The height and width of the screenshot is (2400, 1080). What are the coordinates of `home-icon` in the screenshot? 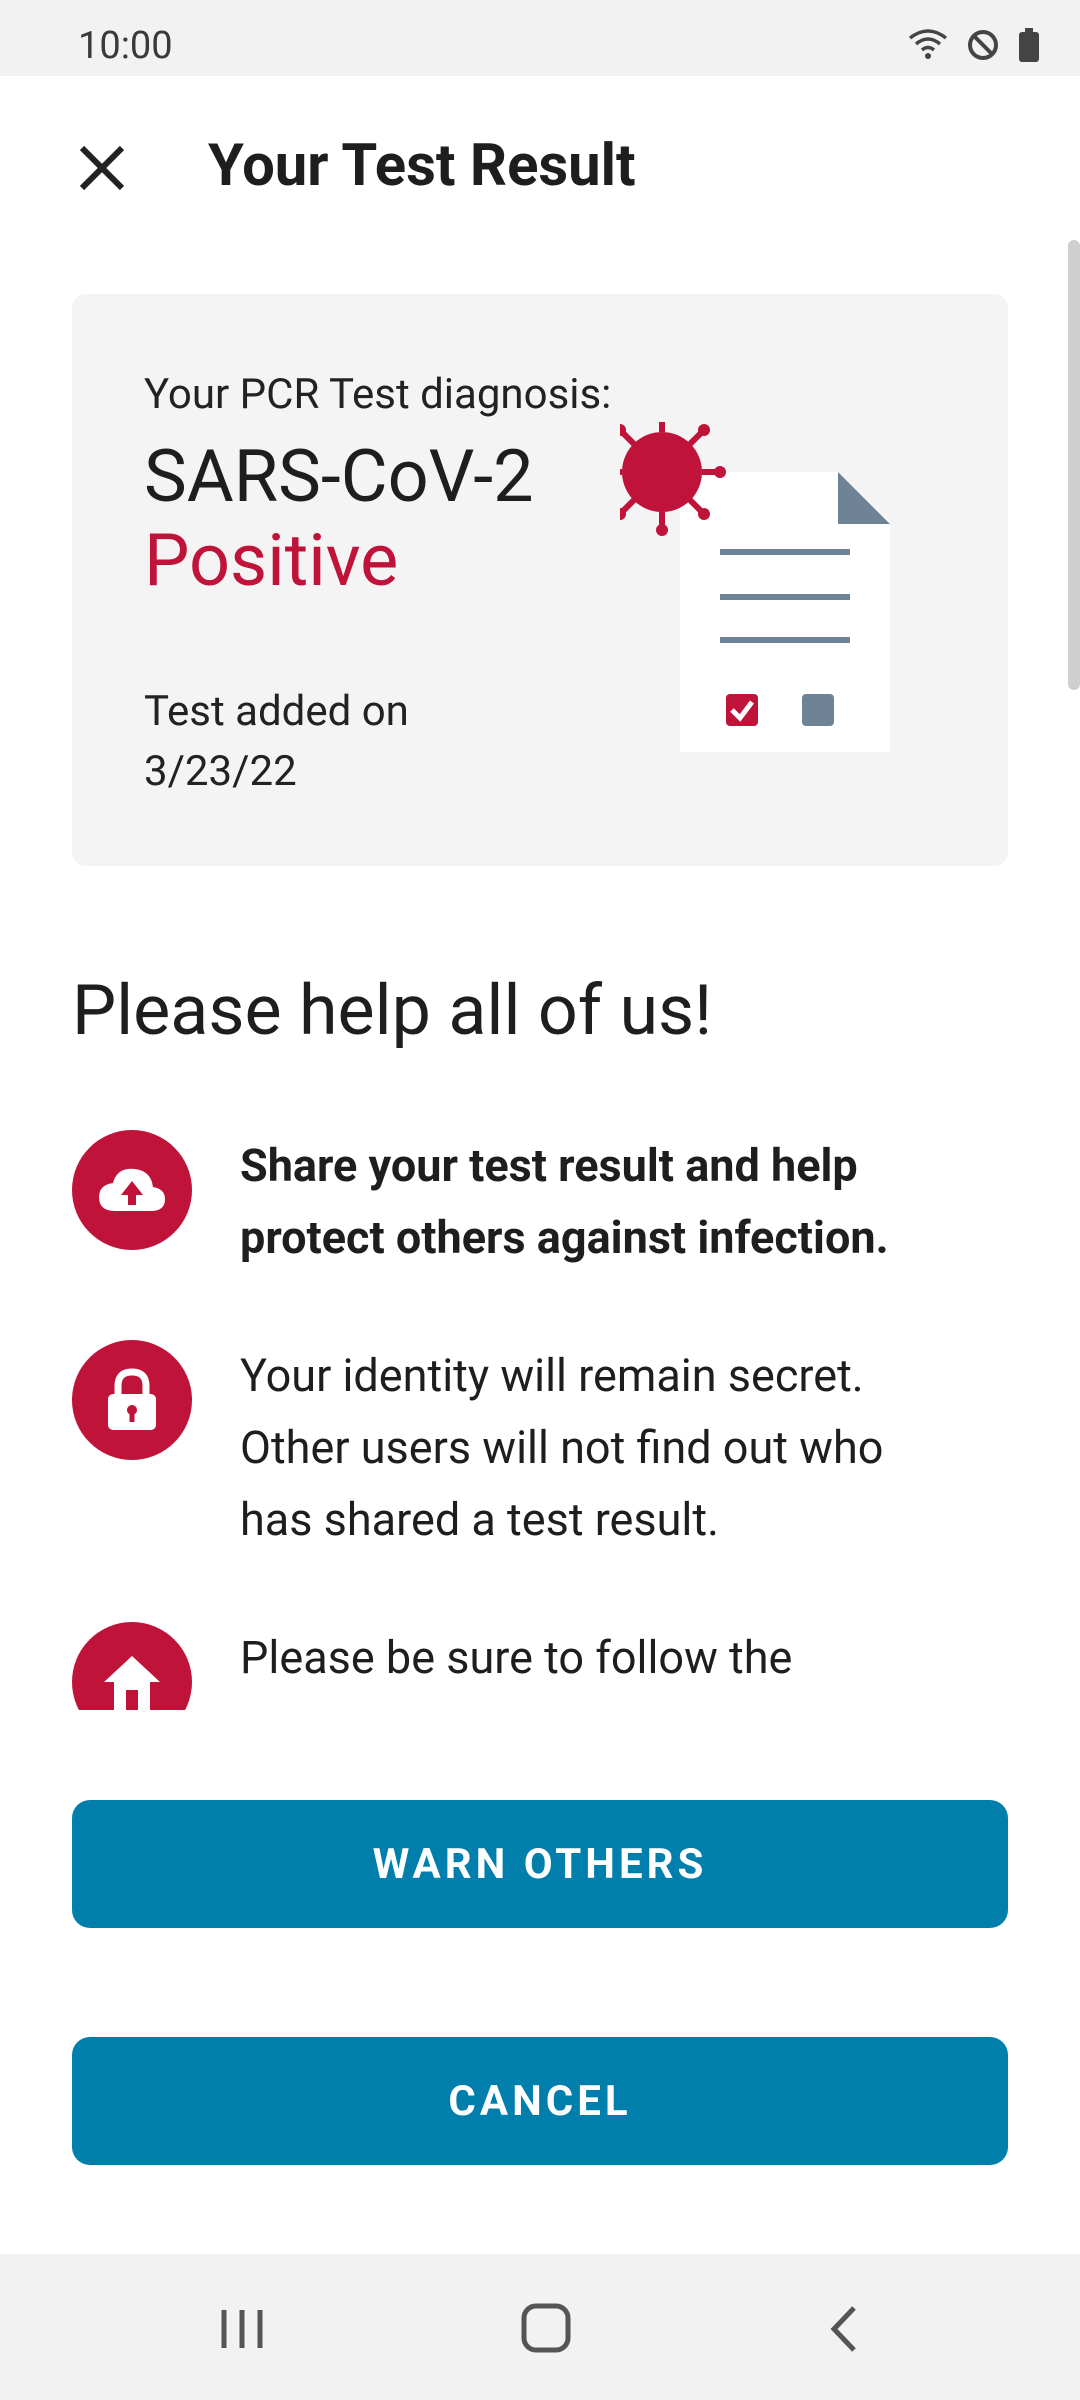 It's located at (132, 1666).